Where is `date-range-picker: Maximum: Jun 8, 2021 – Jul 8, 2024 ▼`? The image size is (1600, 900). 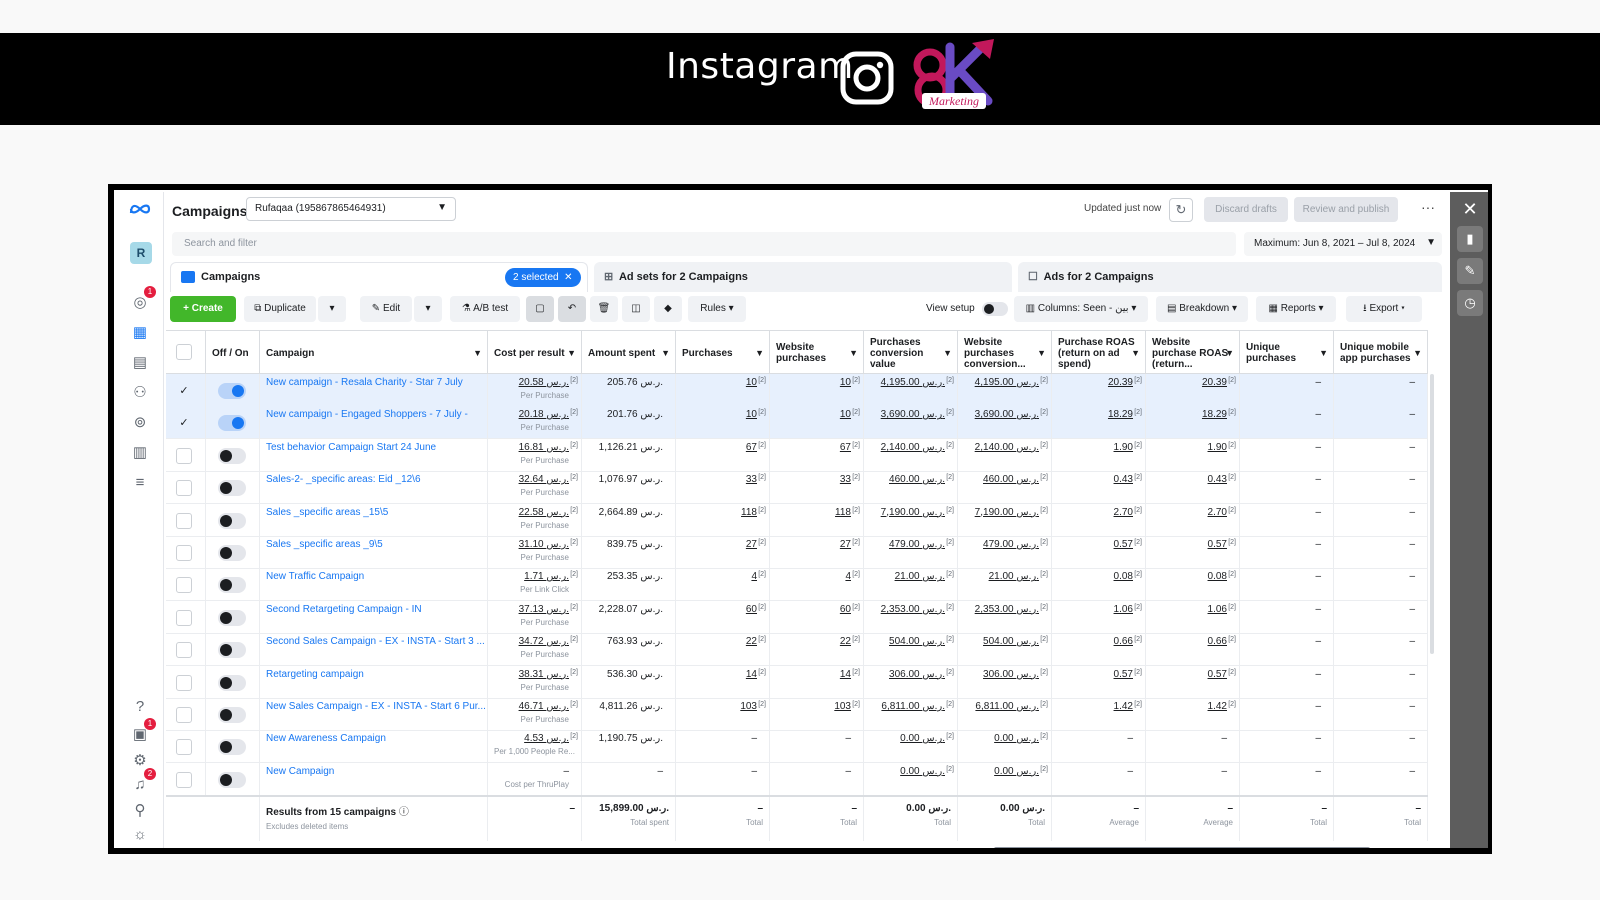
date-range-picker: Maximum: Jun 8, 2021 – Jul 8, 2024 ▼ is located at coordinates (1343, 244).